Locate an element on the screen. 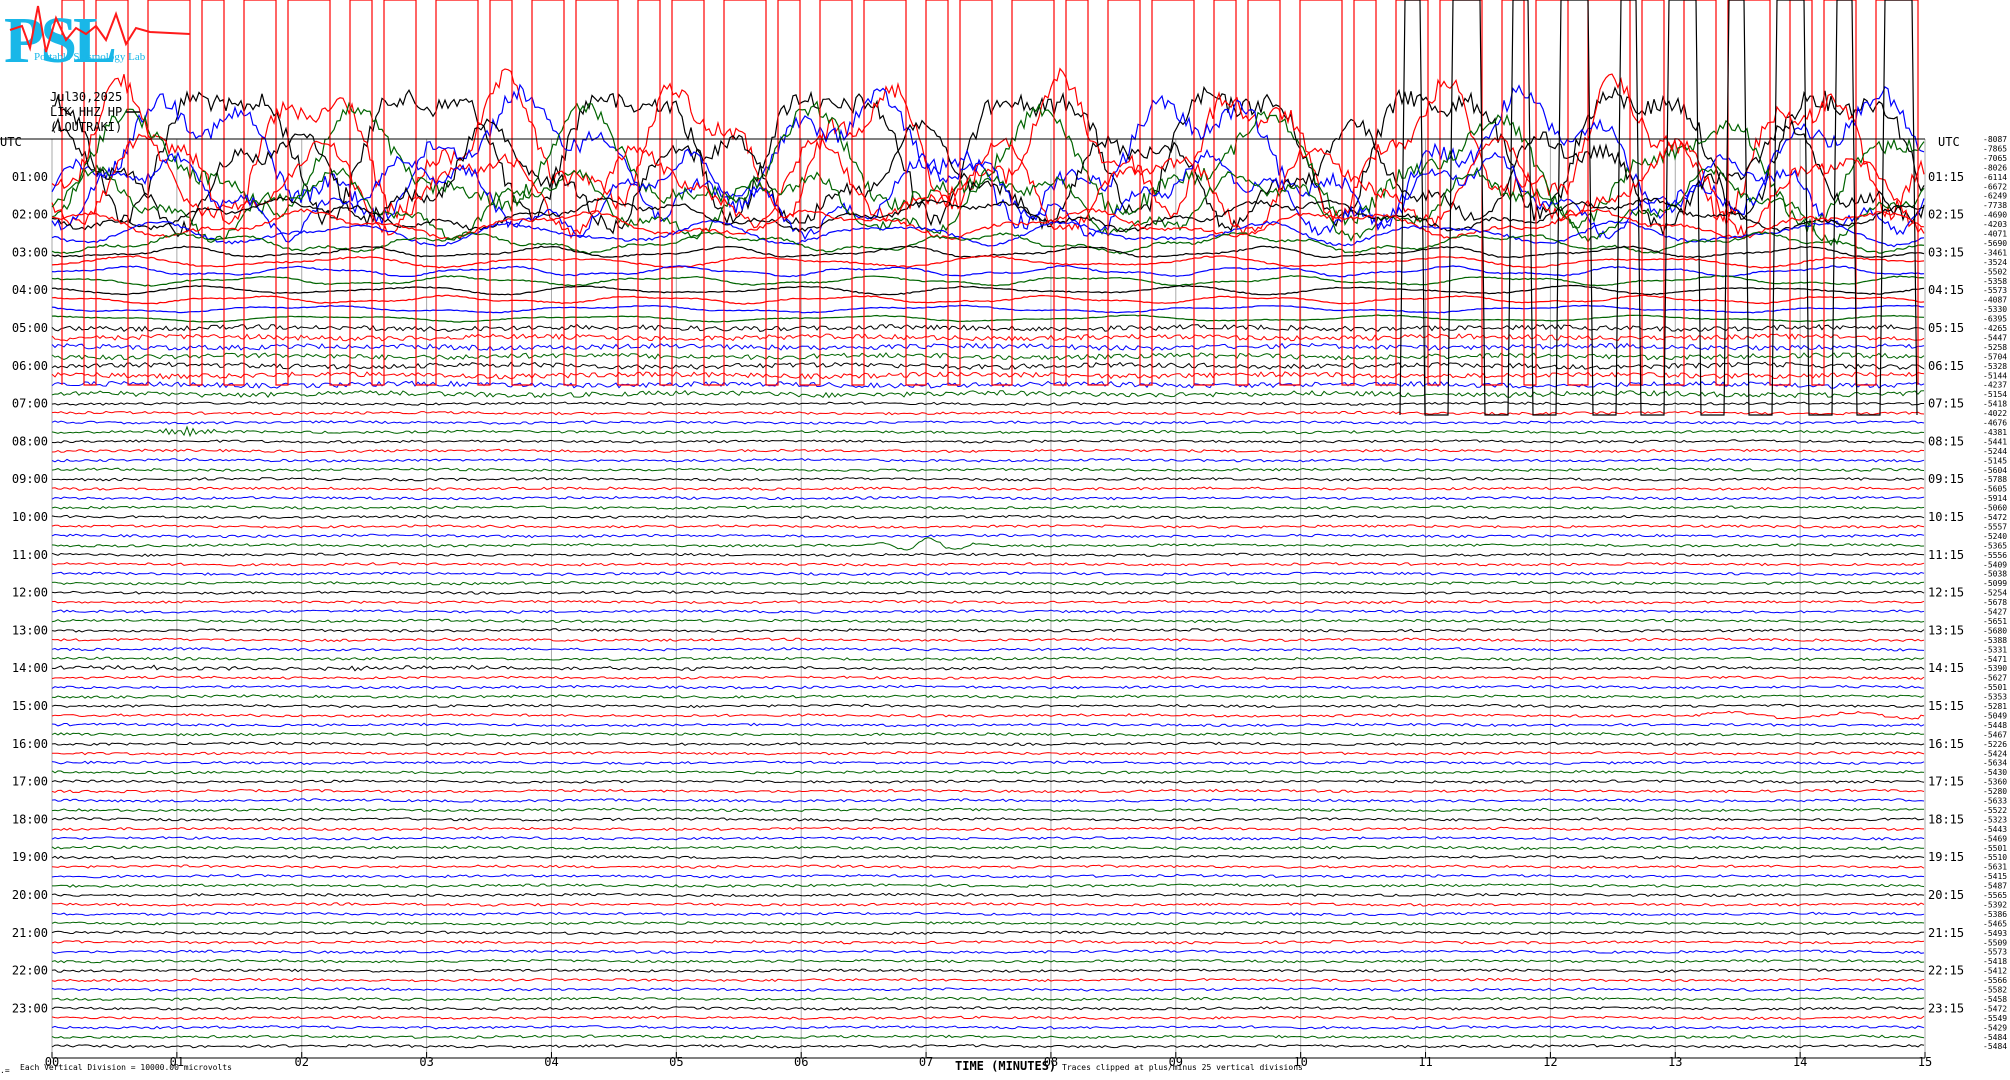 This screenshot has width=2010, height=1080. trace-offset-label: -5471 is located at coordinates (1995, 659).